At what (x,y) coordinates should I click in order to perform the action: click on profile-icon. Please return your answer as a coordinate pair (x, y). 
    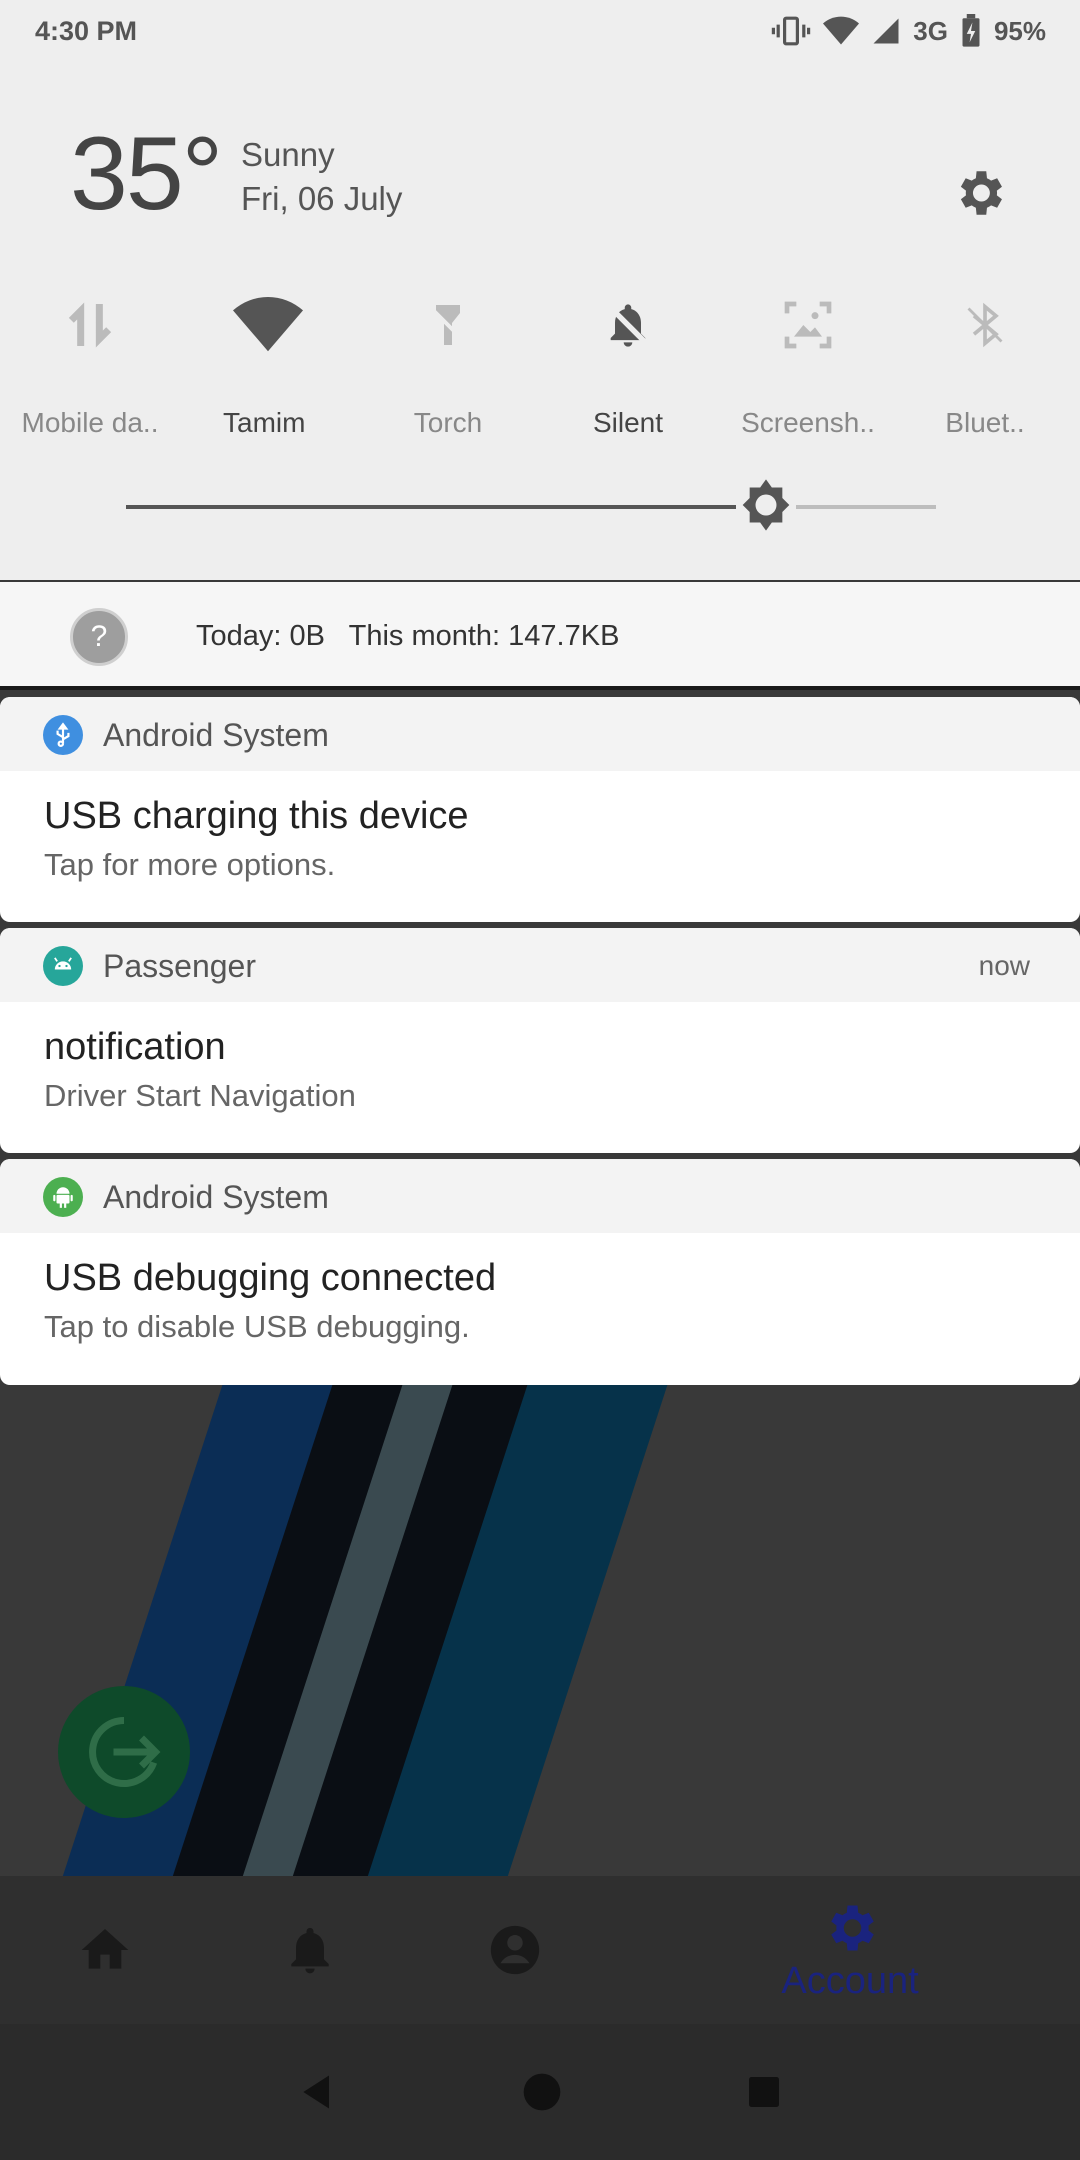
    Looking at the image, I should click on (515, 1950).